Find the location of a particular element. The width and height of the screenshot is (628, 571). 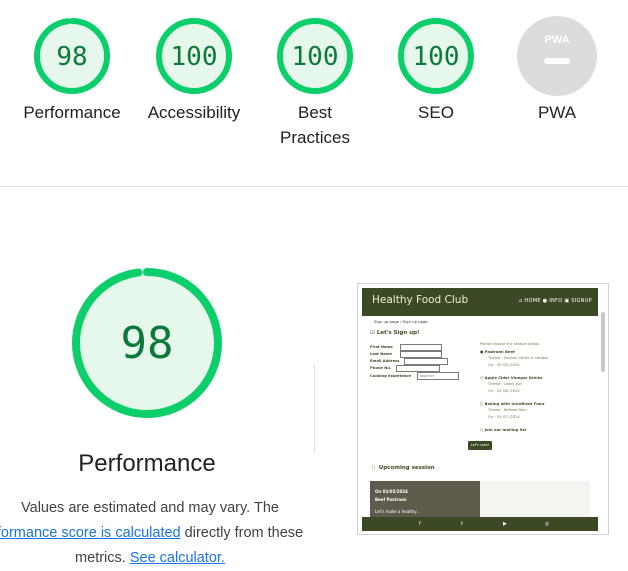

gauge-performance-score: 98 is located at coordinates (71, 57).